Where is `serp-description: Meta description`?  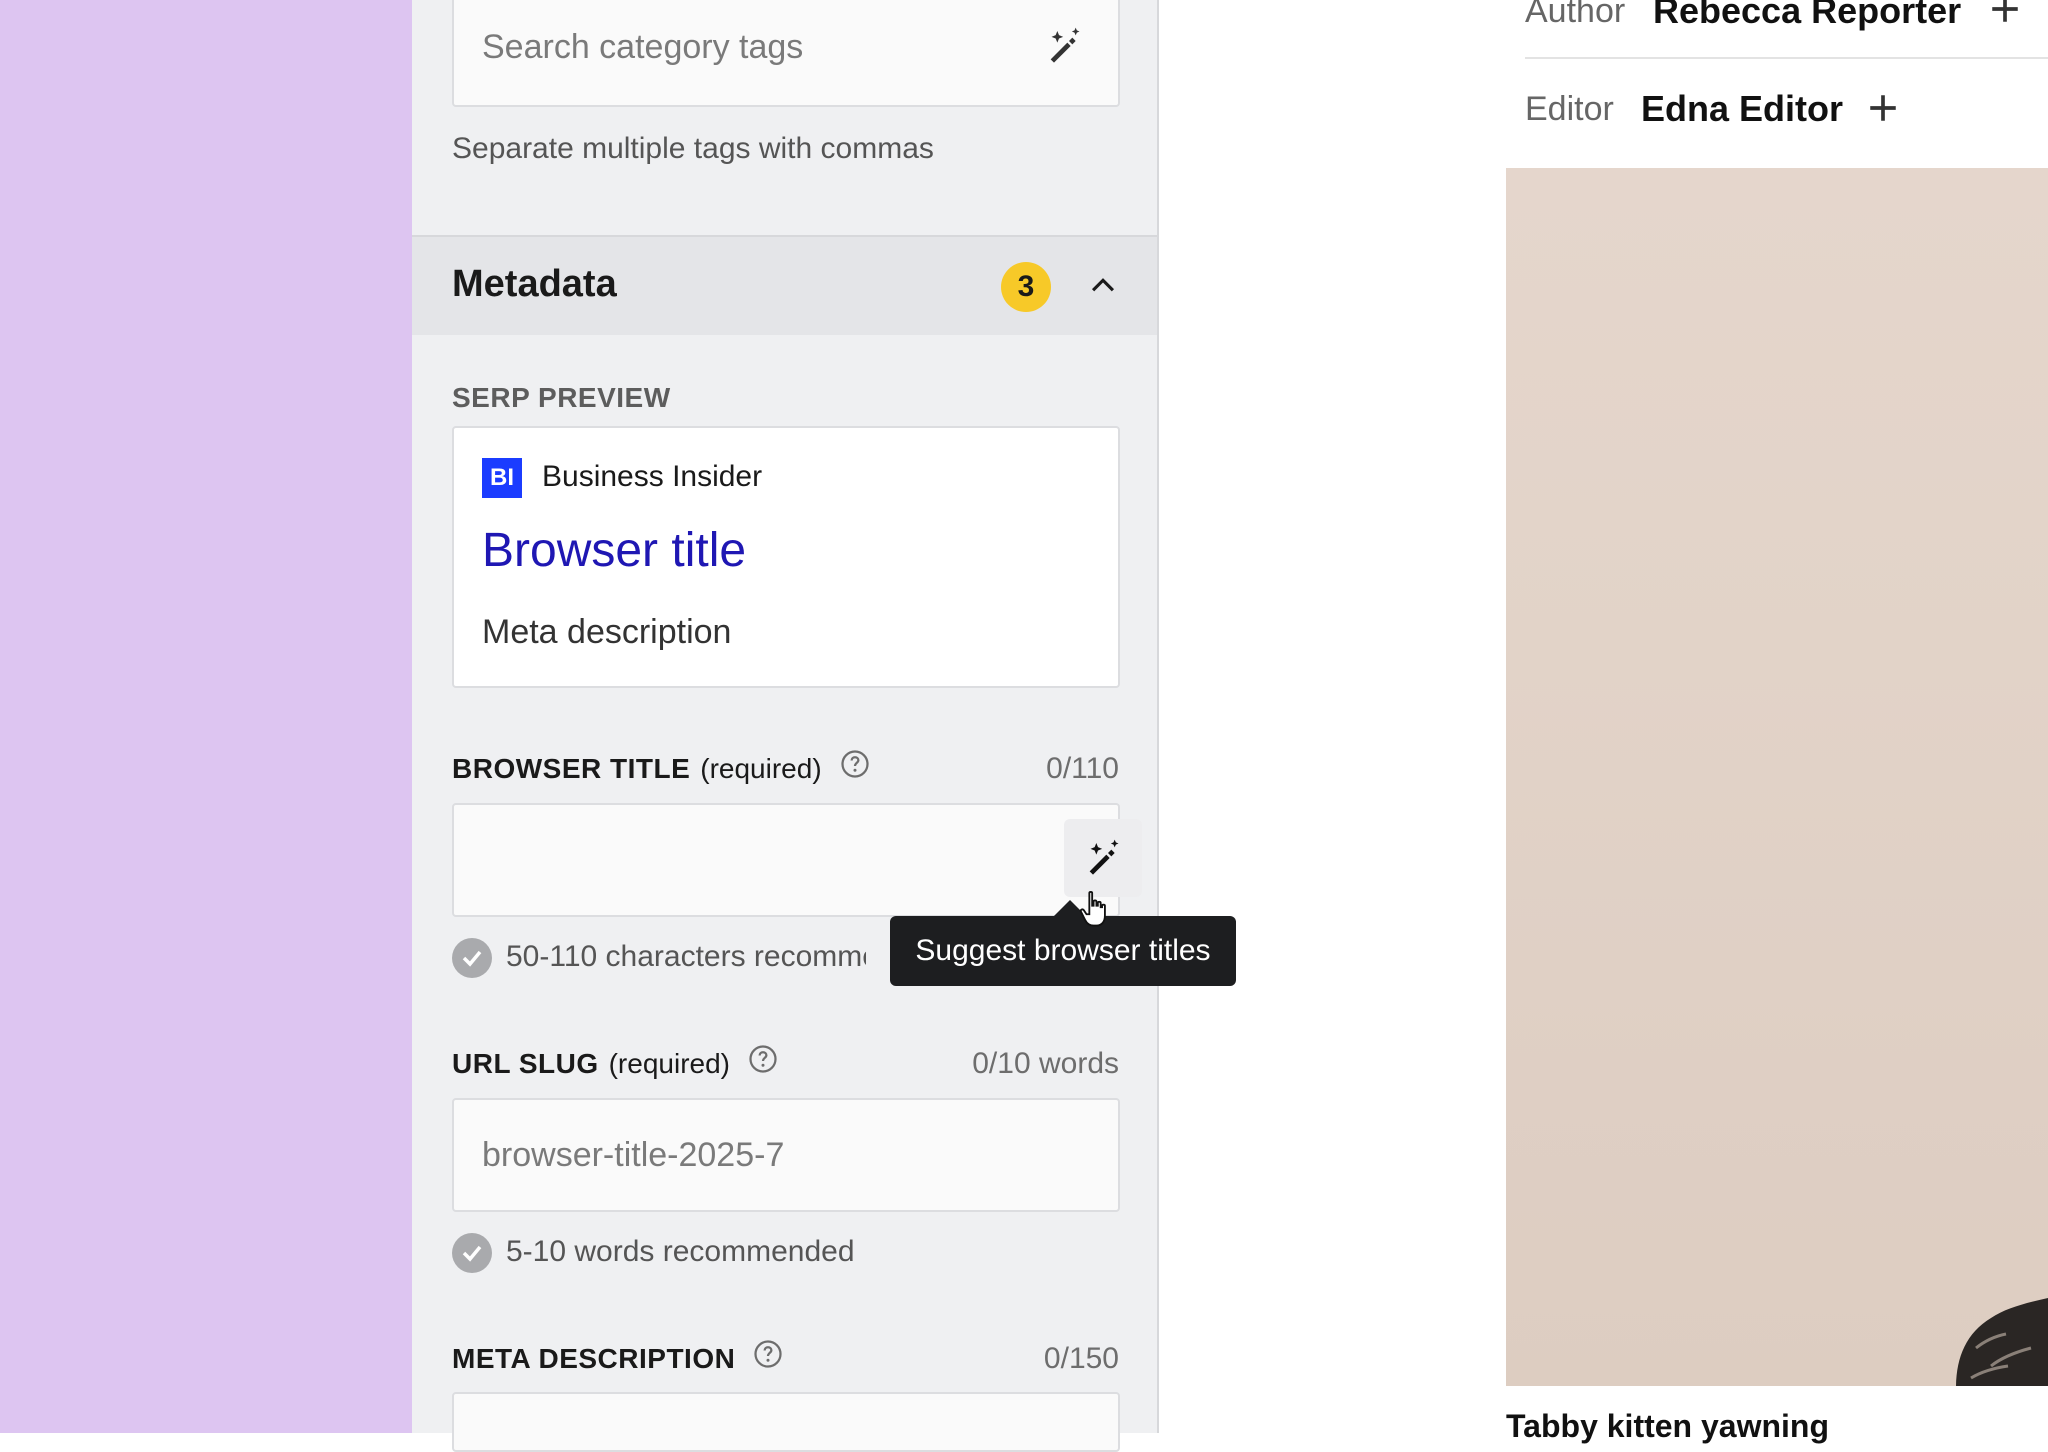 serp-description: Meta description is located at coordinates (607, 632).